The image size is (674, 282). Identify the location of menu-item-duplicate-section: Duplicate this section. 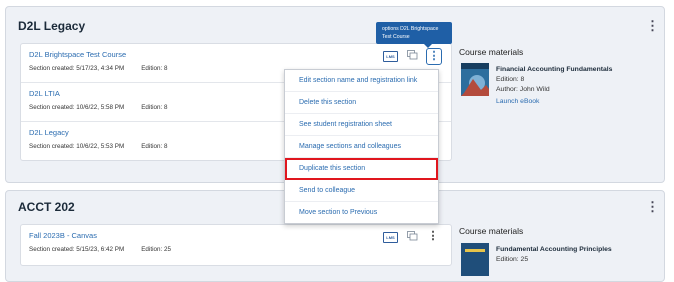
(361, 169).